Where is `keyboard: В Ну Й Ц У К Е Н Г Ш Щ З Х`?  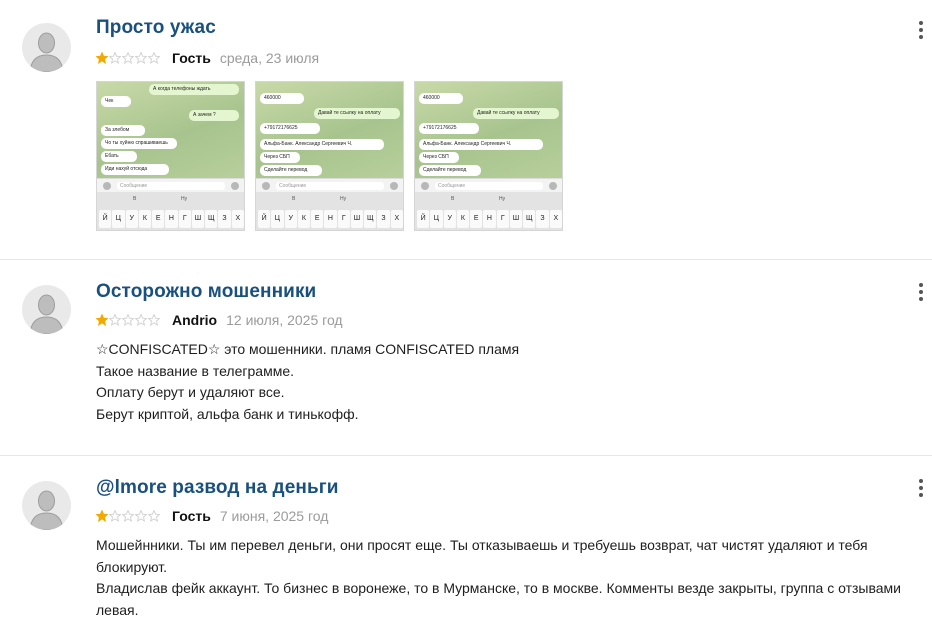
keyboard: В Ну Й Ц У К Е Н Г Ш Щ З Х is located at coordinates (329, 211).